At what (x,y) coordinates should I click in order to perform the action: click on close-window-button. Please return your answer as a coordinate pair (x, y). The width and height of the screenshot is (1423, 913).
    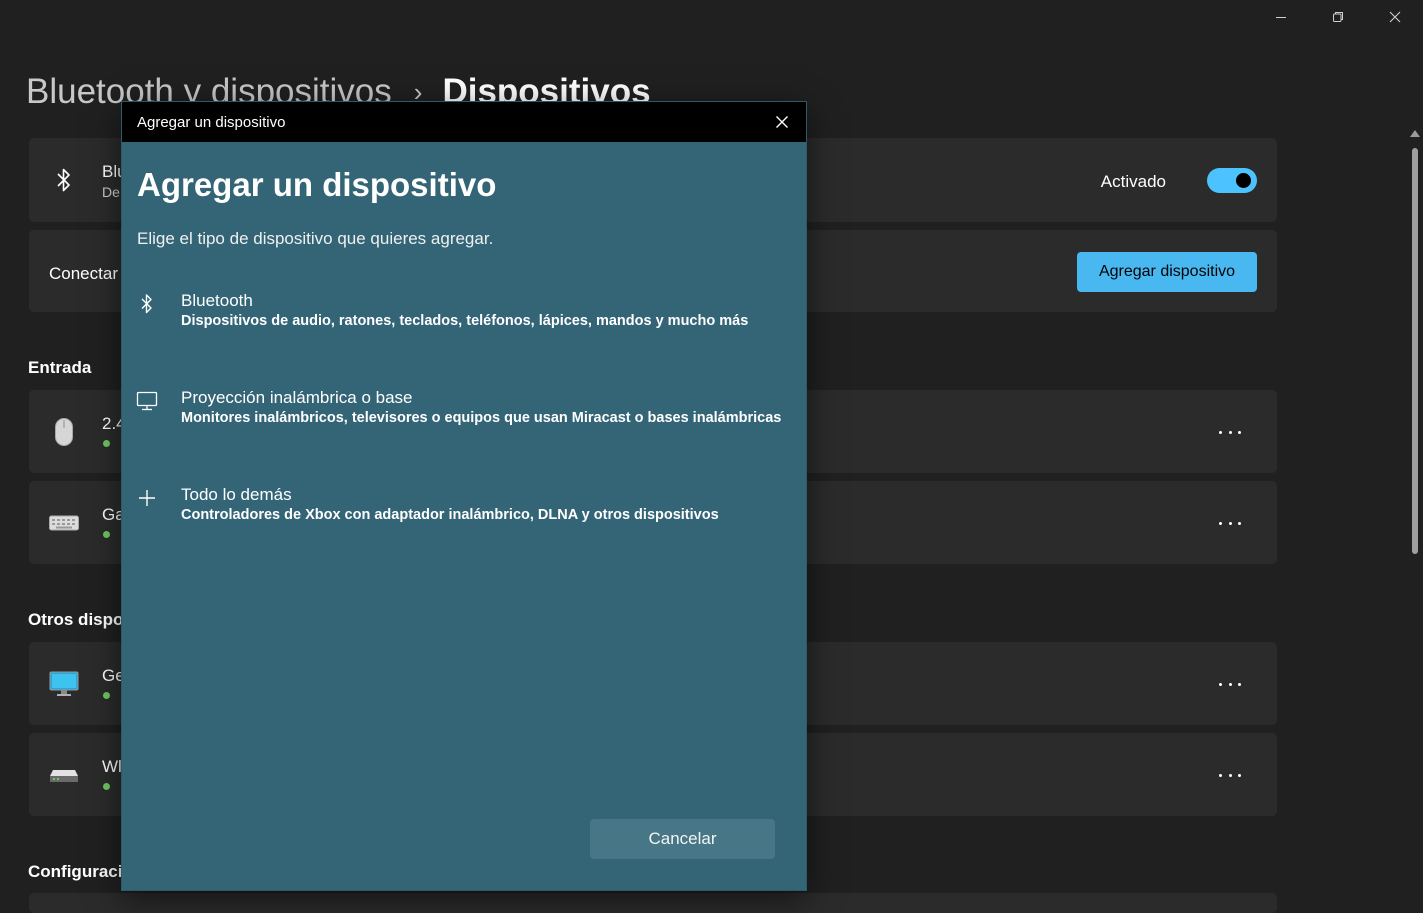
    Looking at the image, I should click on (1394, 17).